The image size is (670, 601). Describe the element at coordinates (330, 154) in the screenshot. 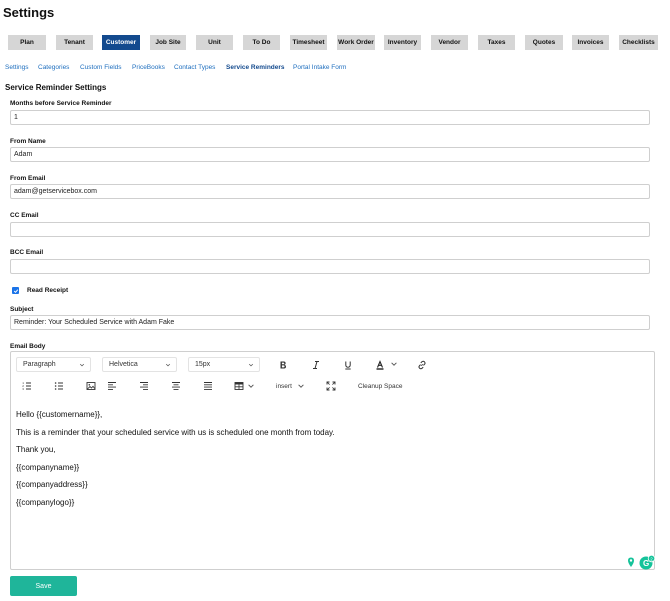

I see `from-name-input: Adam` at that location.